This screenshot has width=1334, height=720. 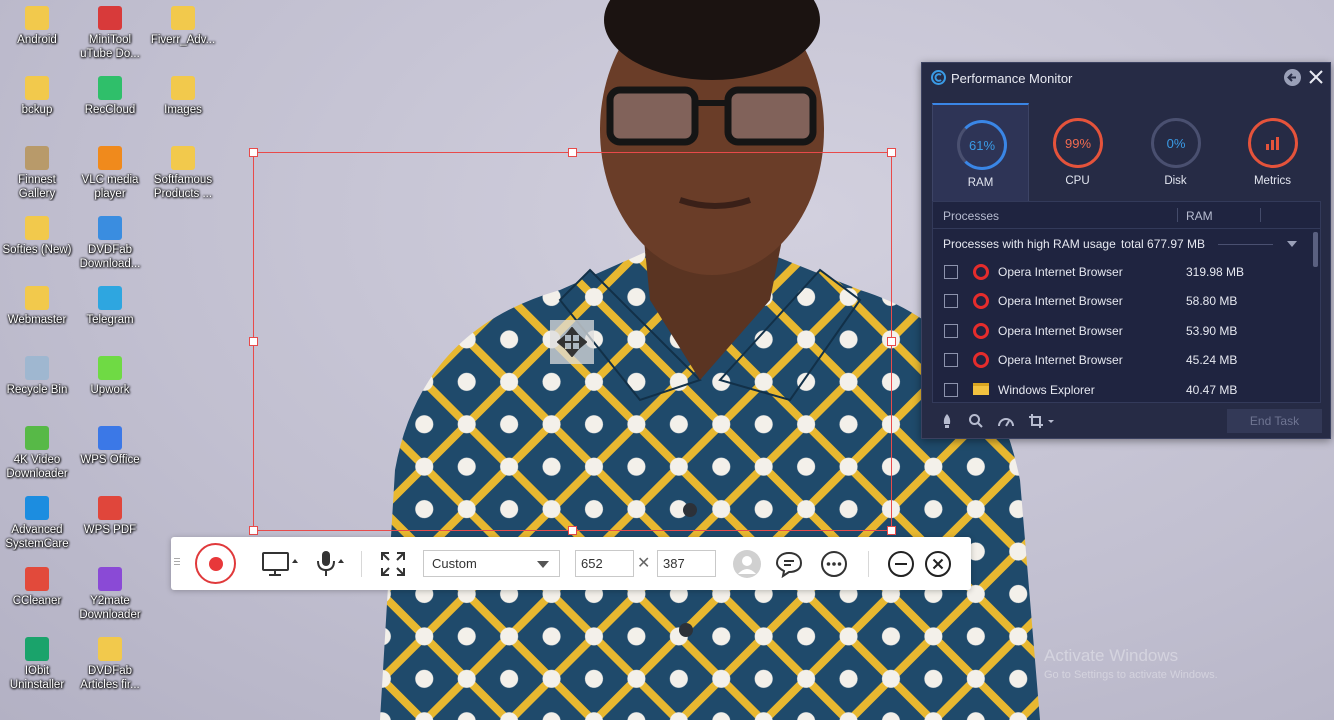 I want to click on table-row: Opera Internet Browser 319.98 MB, so click(x=1126, y=272).